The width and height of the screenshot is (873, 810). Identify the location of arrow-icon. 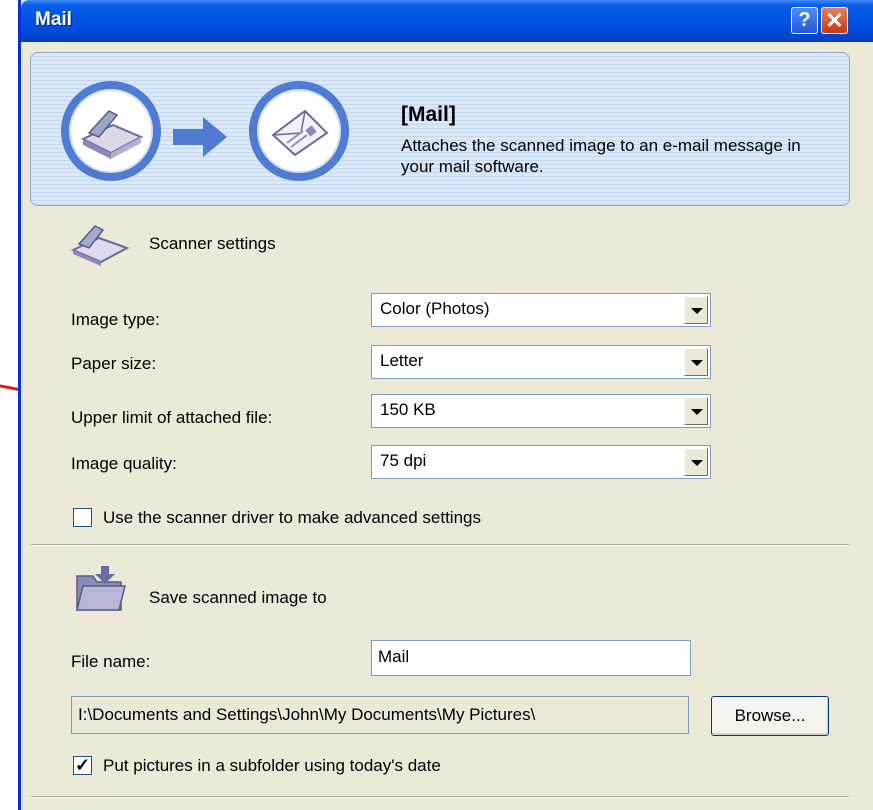
(190, 137).